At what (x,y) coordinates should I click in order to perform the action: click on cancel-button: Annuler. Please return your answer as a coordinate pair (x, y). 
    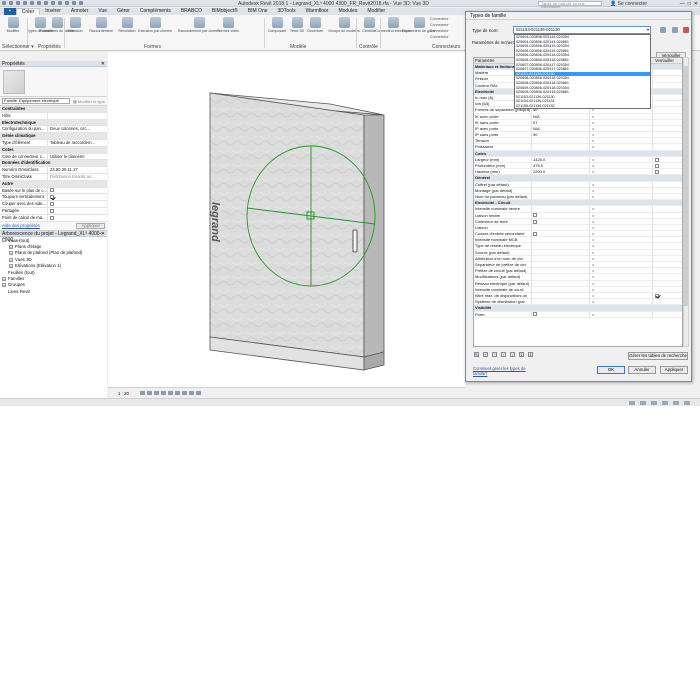
    Looking at the image, I should click on (642, 370).